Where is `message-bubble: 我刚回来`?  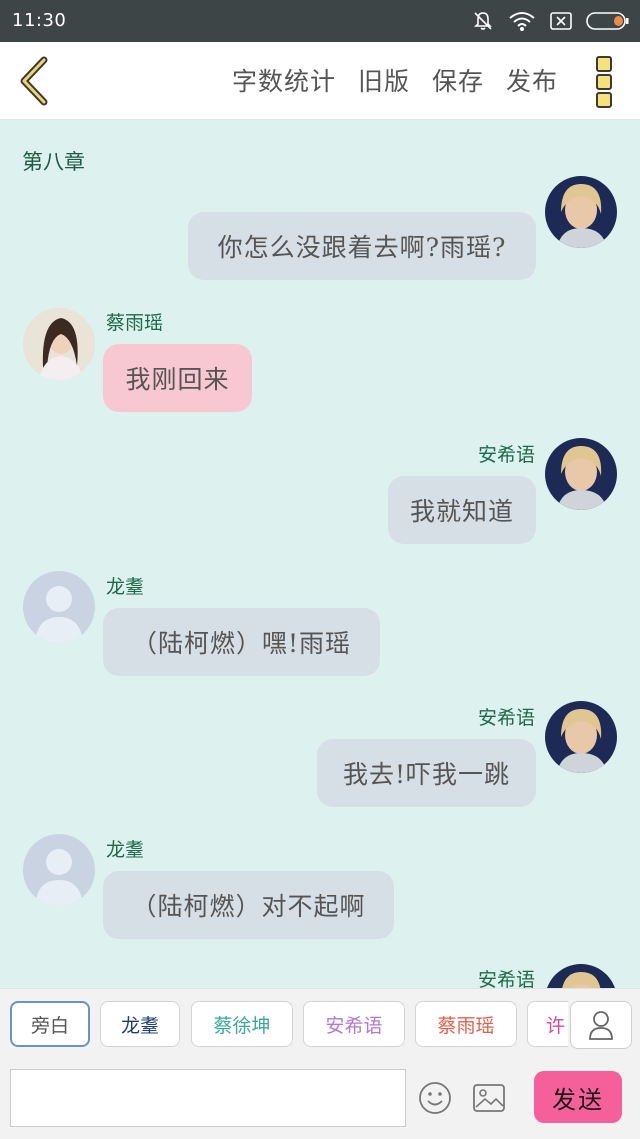 message-bubble: 我刚回来 is located at coordinates (177, 378).